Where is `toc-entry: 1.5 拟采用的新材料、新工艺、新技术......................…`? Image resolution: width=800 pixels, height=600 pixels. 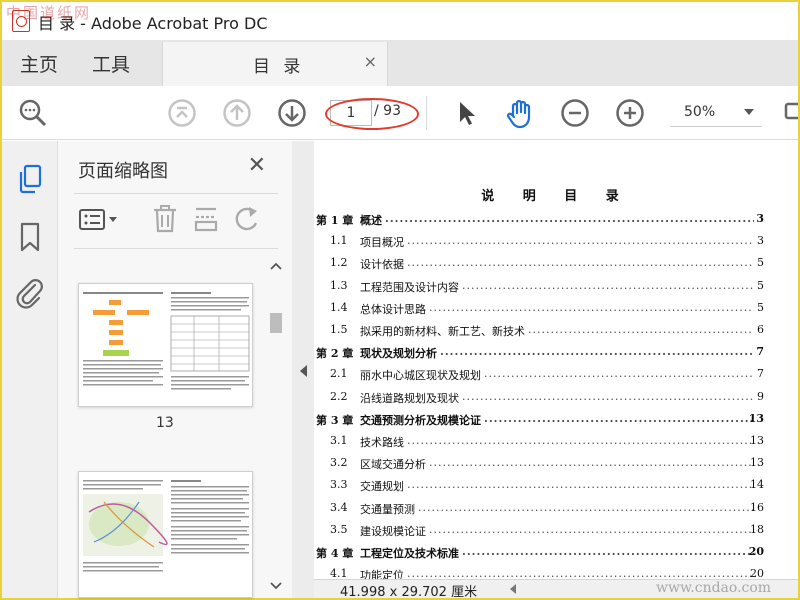
toc-entry: 1.5 拟采用的新材料、新工艺、新技术......................… is located at coordinates (539, 330).